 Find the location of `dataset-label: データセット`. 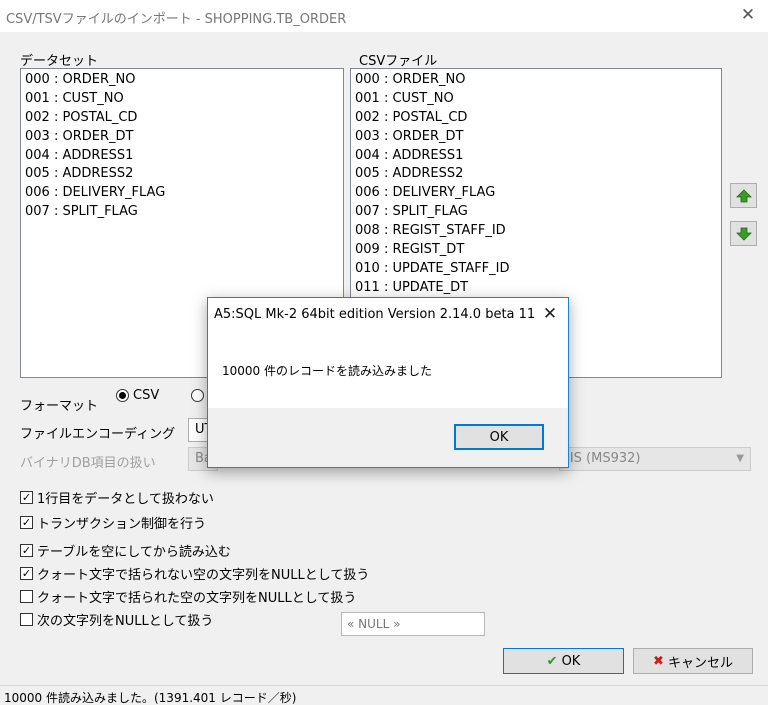

dataset-label: データセット is located at coordinates (59, 61).